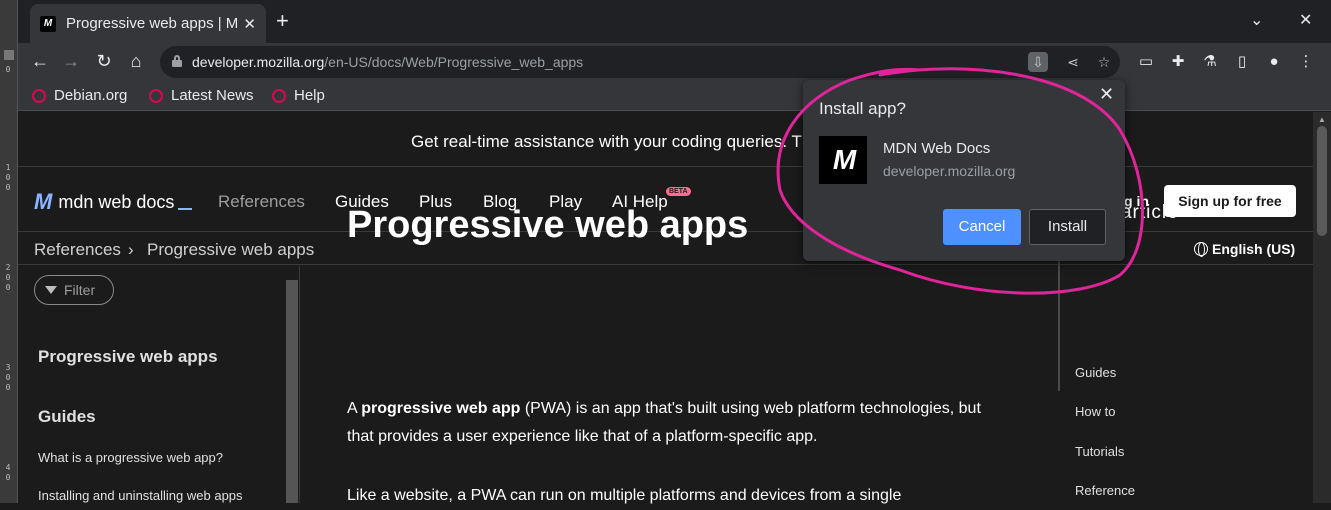 This screenshot has height=510, width=1331. What do you see at coordinates (678, 191) in the screenshot?
I see `beta-badge: BETA` at bounding box center [678, 191].